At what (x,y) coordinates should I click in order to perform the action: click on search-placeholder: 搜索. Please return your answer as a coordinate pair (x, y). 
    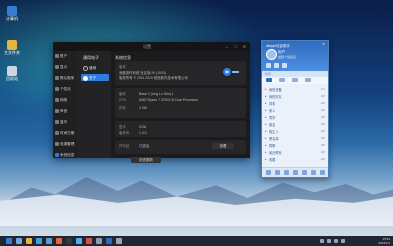
    Looking at the image, I should click on (268, 74).